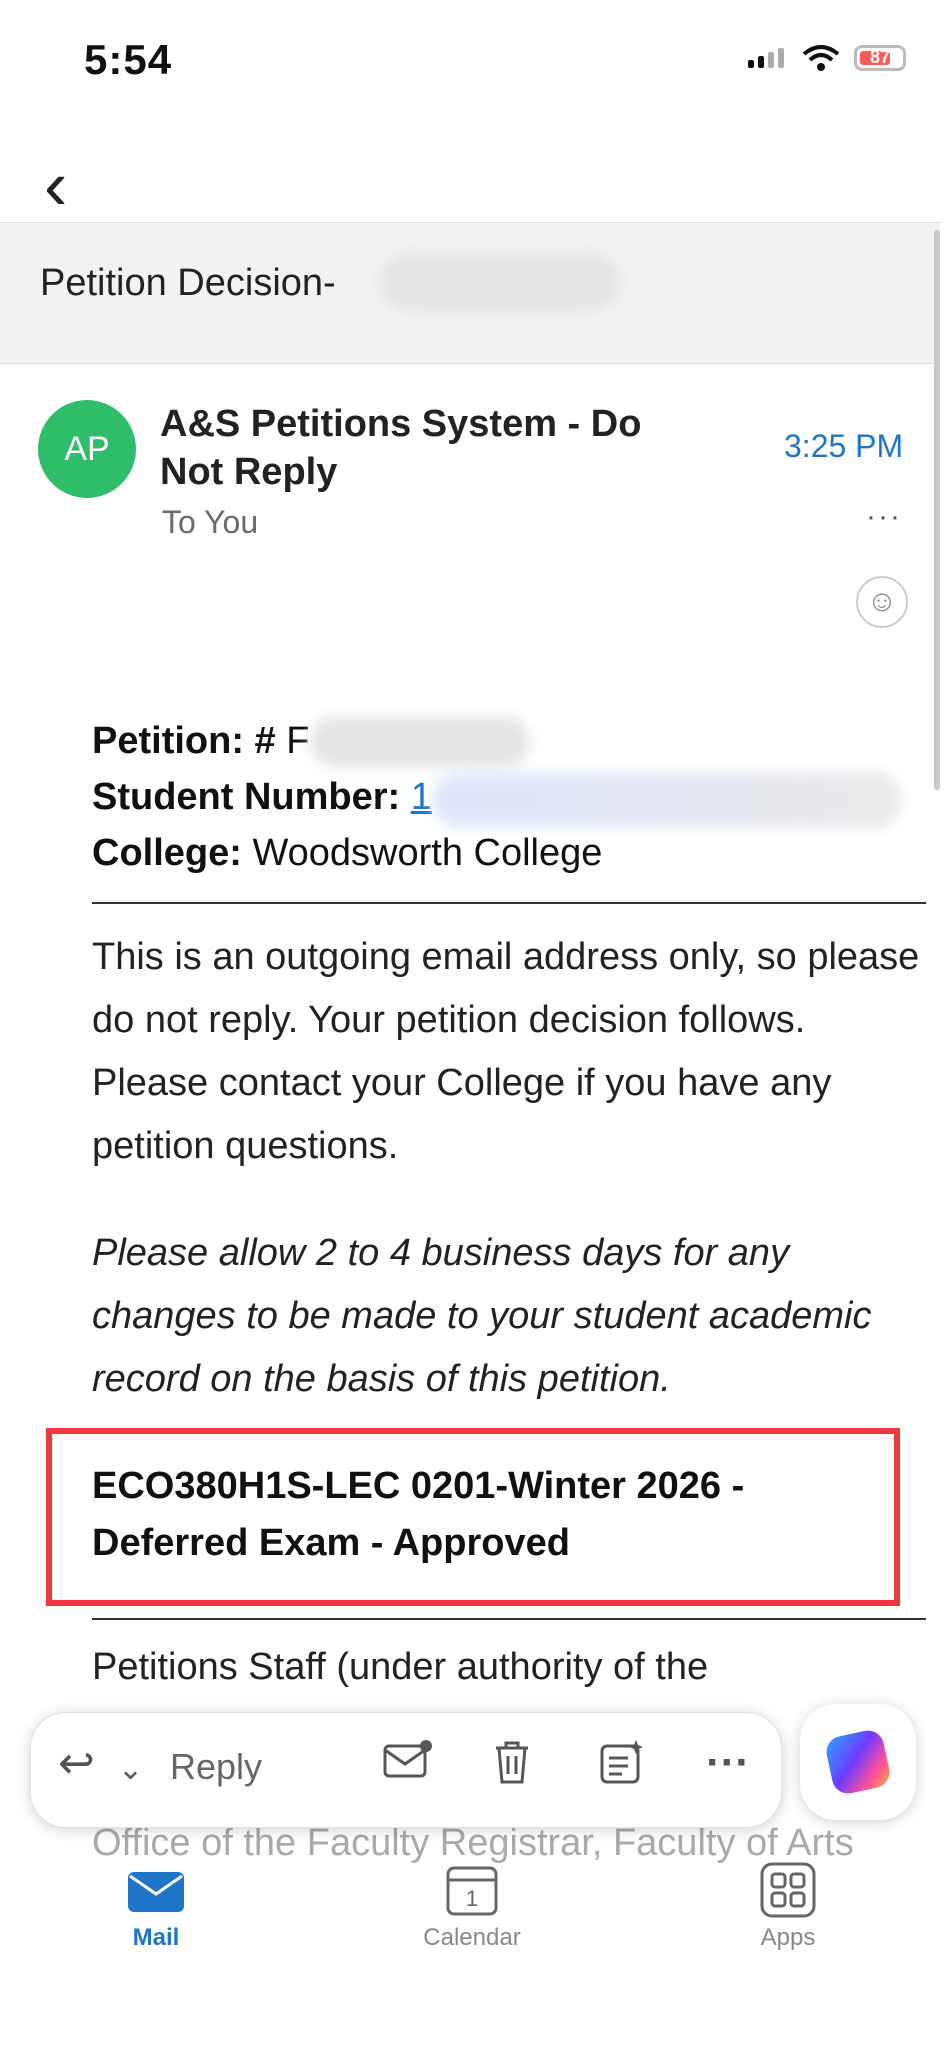 The height and width of the screenshot is (2048, 946). I want to click on redacted-petition, so click(420, 742).